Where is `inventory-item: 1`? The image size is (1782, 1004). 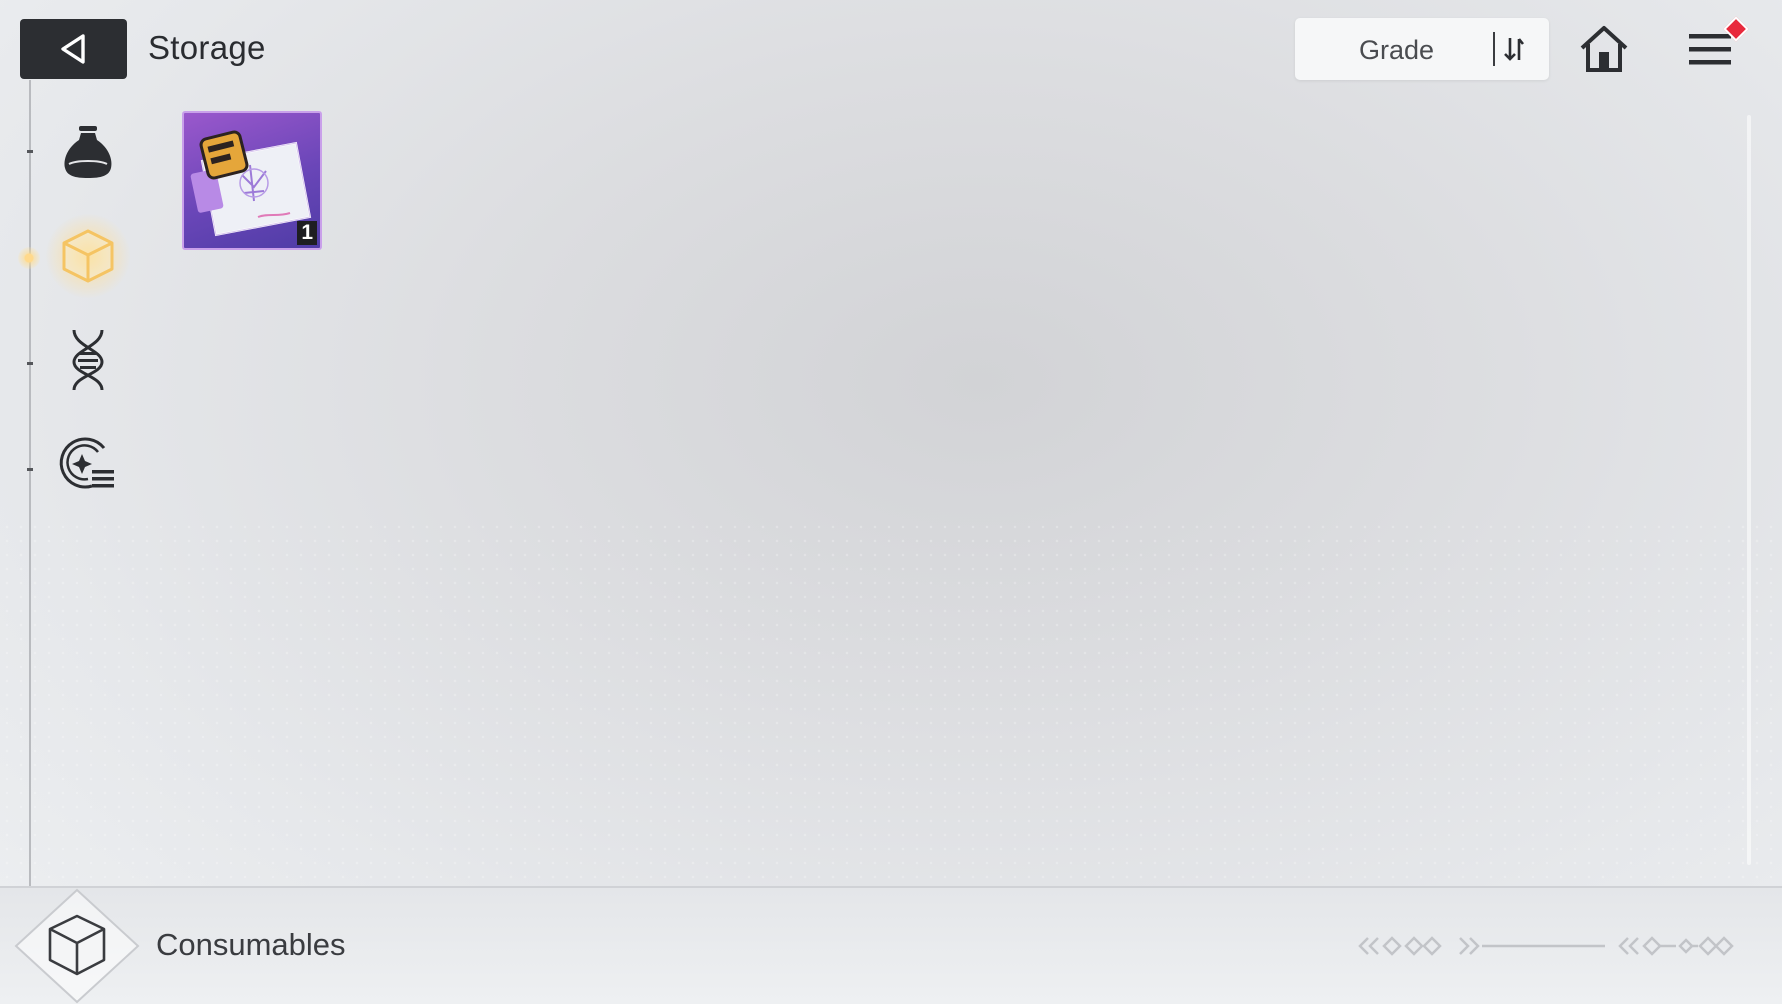 inventory-item: 1 is located at coordinates (252, 180).